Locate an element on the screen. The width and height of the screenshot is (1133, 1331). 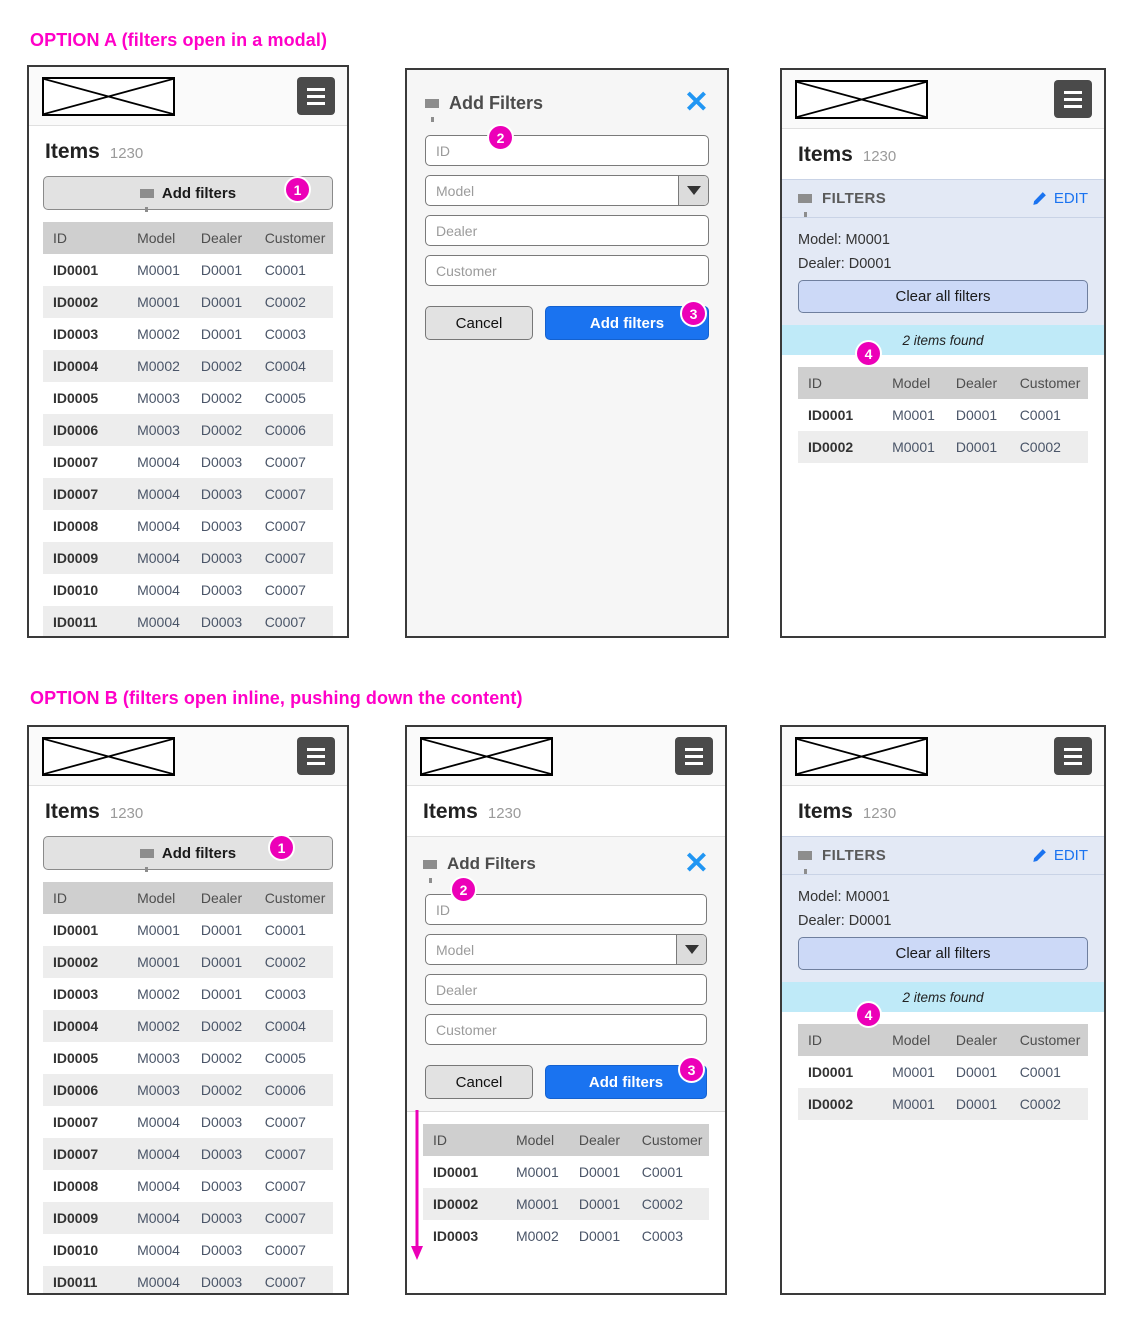
table-cell-customer: C0005 is located at coordinates (293, 398).